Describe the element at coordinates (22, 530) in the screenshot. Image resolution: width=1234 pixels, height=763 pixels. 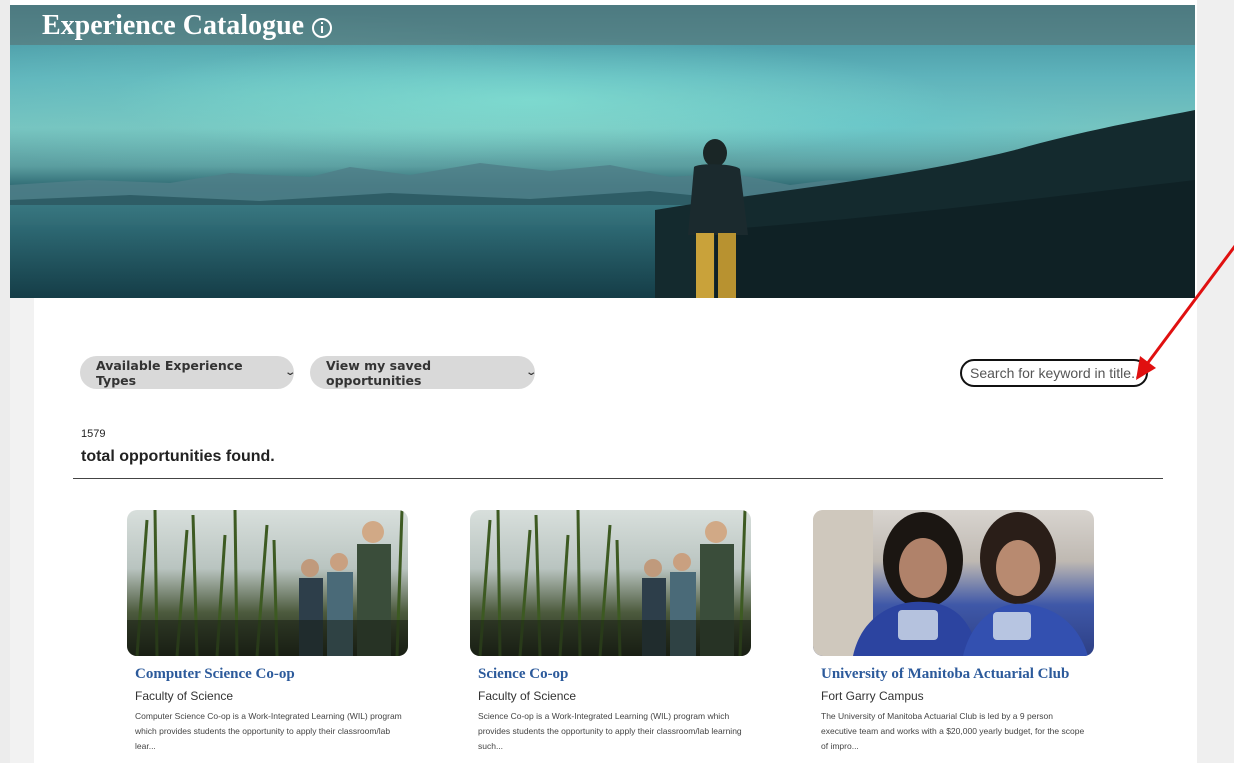
I see `content-gutter` at that location.